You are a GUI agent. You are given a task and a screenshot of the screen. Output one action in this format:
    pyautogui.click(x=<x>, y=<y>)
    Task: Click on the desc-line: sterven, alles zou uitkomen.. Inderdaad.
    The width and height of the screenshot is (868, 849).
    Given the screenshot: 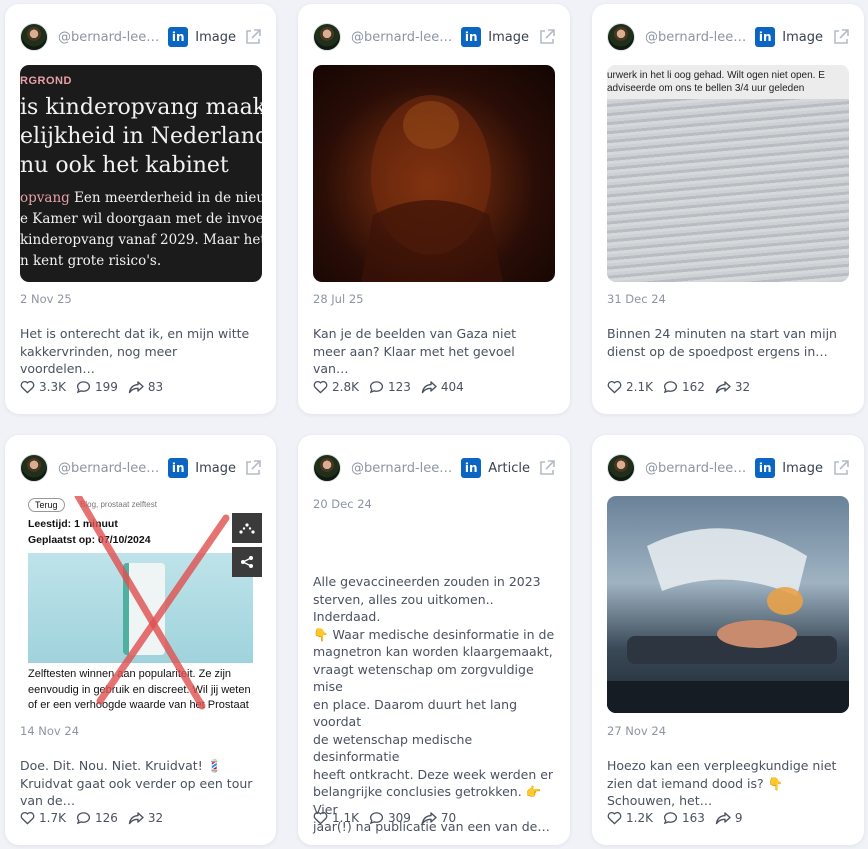 What is the action you would take?
    pyautogui.click(x=403, y=608)
    